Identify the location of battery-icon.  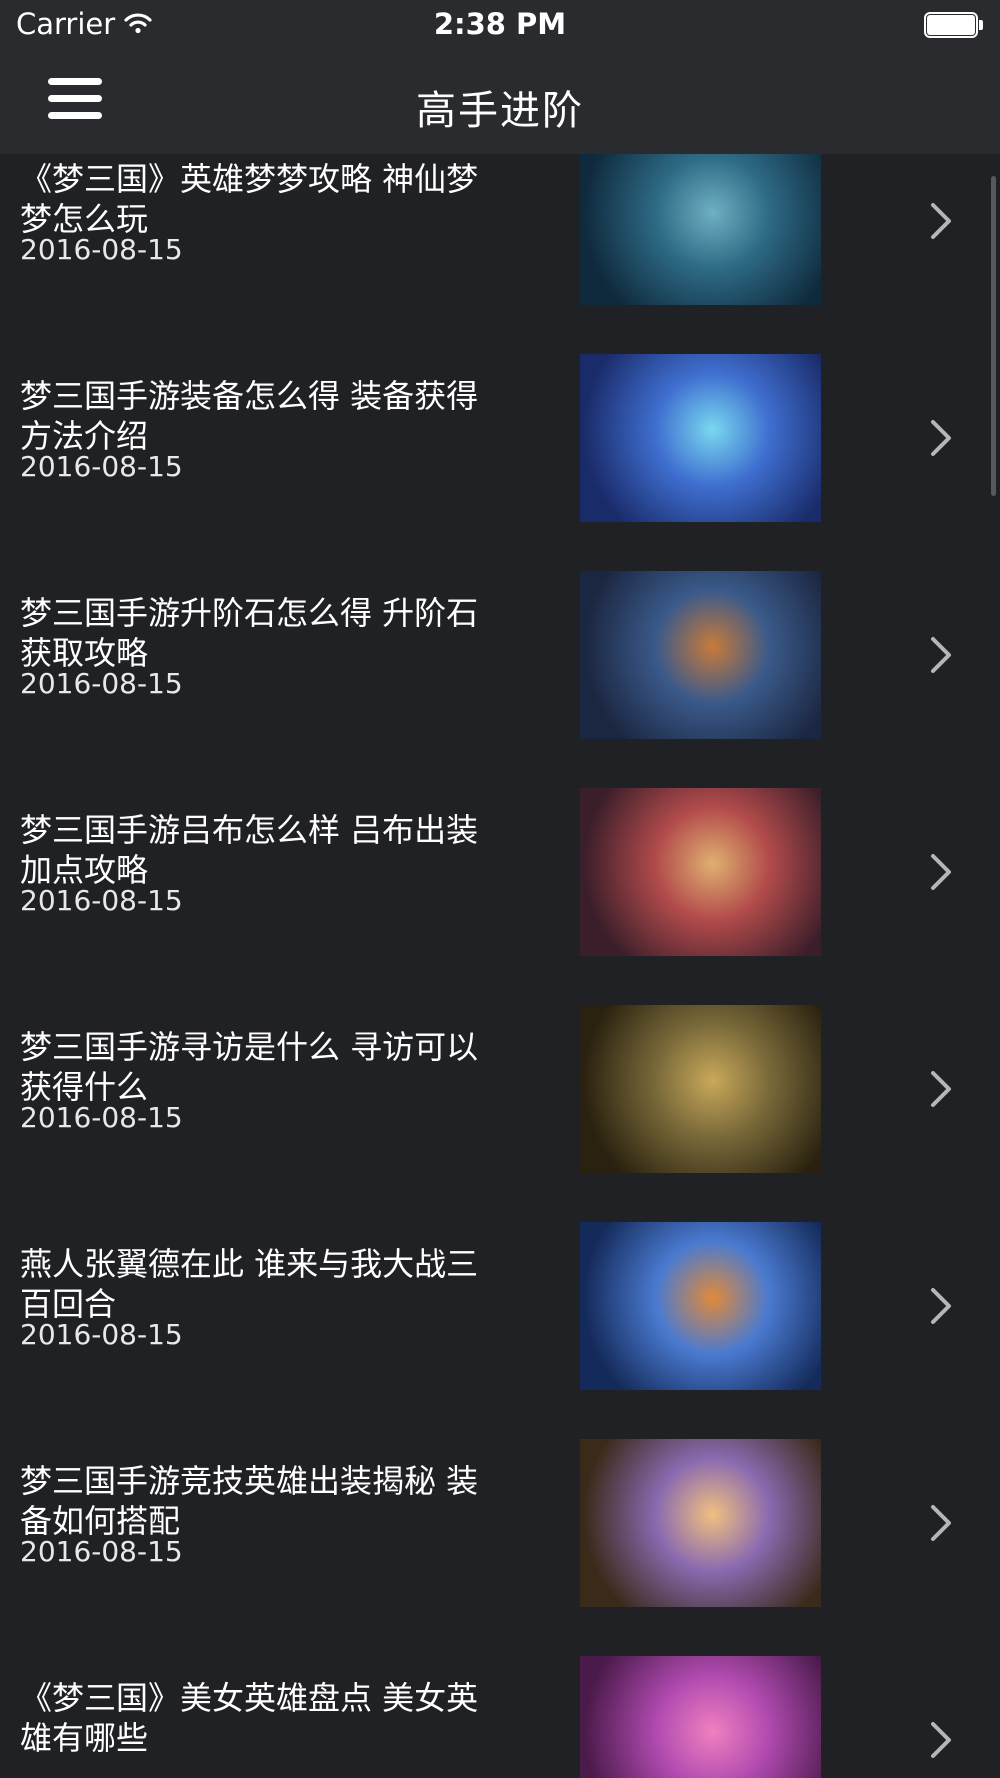
(954, 25).